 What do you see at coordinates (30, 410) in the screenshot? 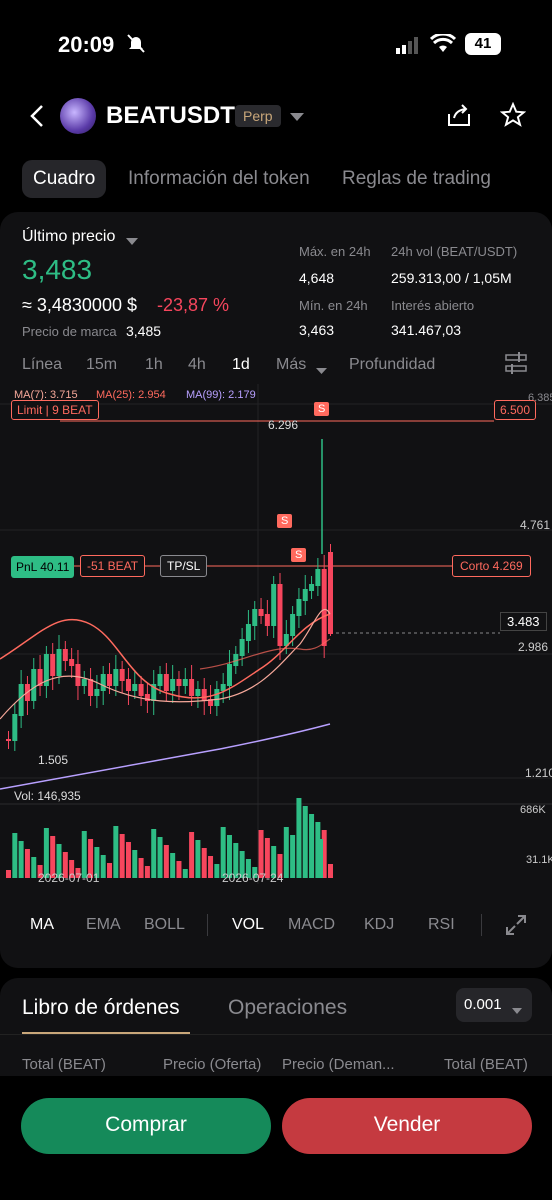
I see `limit-label: Limit` at bounding box center [30, 410].